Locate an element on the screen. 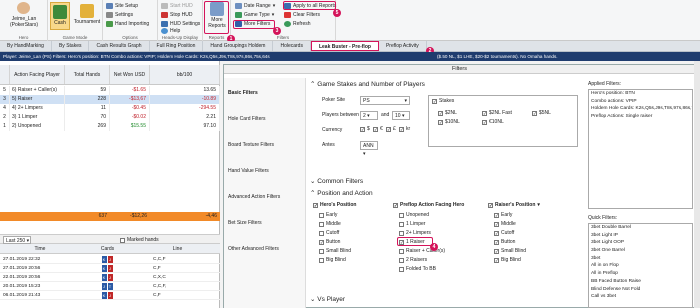 The width and height of the screenshot is (700, 308). hero-avatar-icon is located at coordinates (23, 8).